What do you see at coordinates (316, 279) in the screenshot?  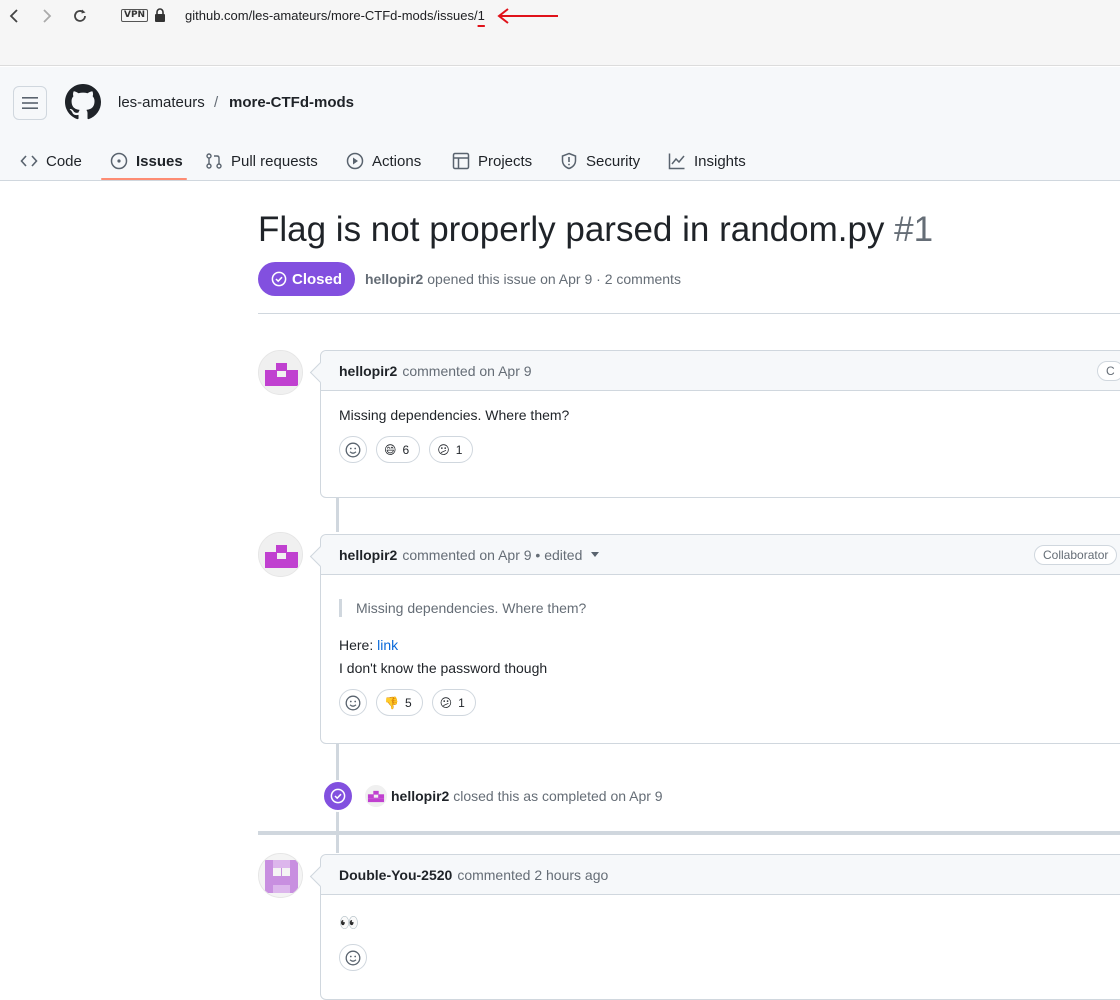 I see `issue-state-label: Closed` at bounding box center [316, 279].